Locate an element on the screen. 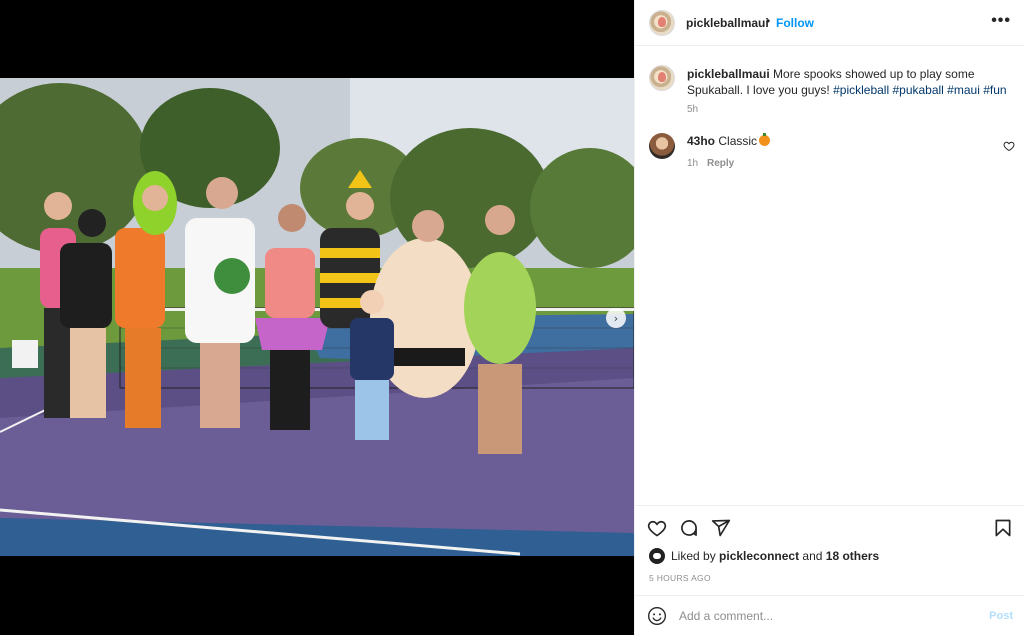 Image resolution: width=1024 pixels, height=635 pixels. bookmark-icon is located at coordinates (1003, 528).